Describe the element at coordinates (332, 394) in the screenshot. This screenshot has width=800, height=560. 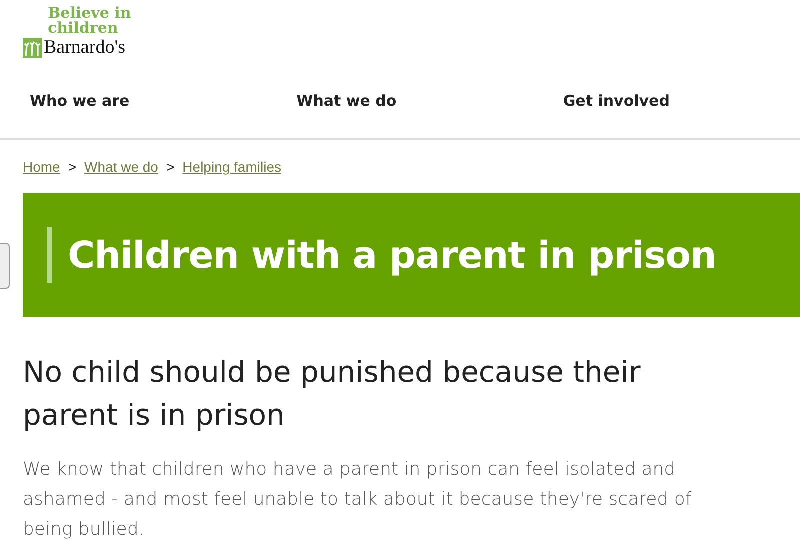
I see `section-heading: No child should be punished because their parent is in prison` at that location.